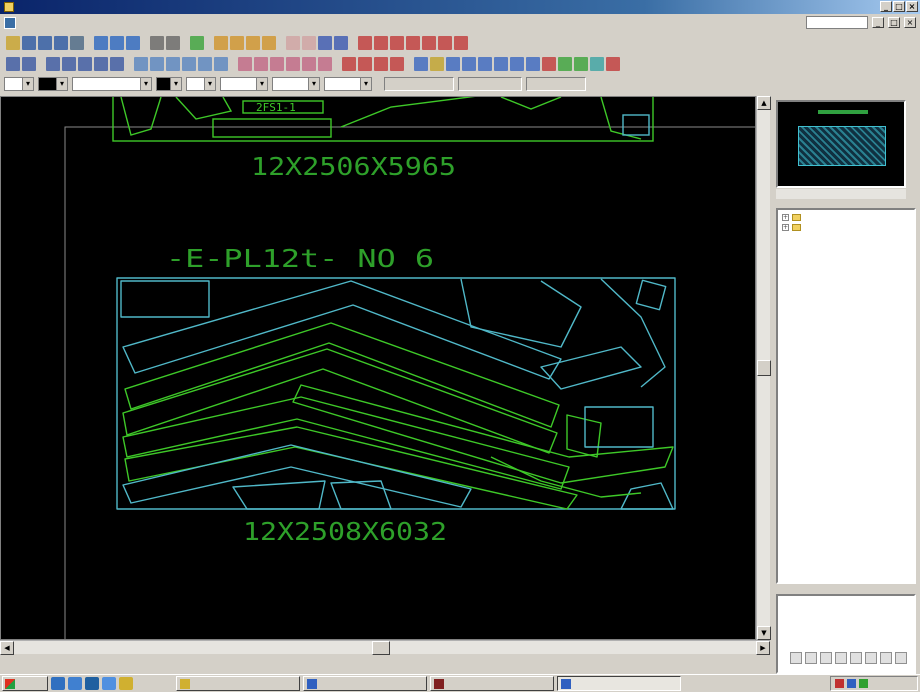 The height and width of the screenshot is (692, 920). I want to click on vertical-scrollbar: ▲ ▼, so click(763, 368).